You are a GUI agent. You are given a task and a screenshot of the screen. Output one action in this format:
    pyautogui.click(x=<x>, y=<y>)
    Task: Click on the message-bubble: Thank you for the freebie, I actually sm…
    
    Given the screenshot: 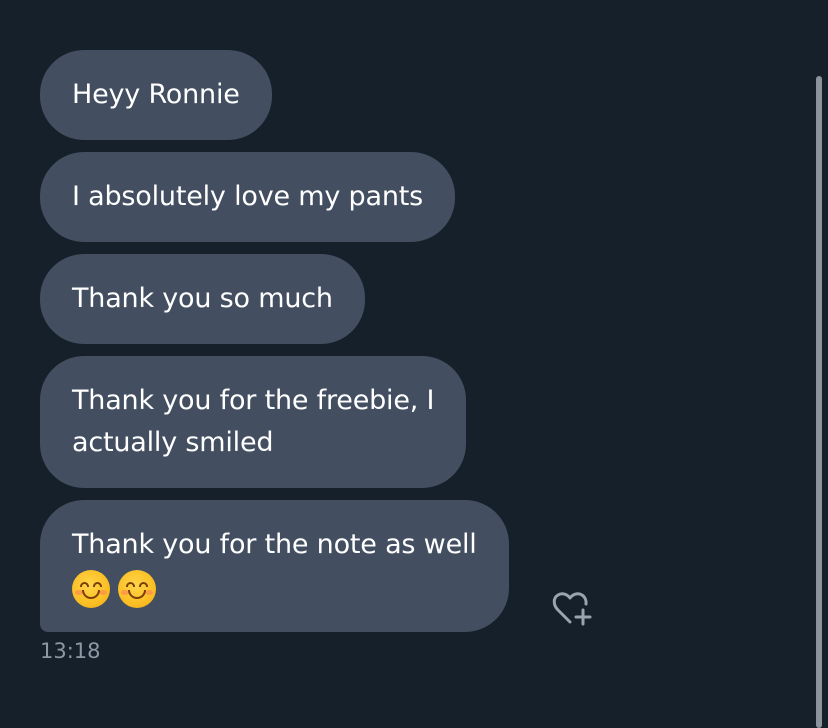 What is the action you would take?
    pyautogui.click(x=253, y=422)
    